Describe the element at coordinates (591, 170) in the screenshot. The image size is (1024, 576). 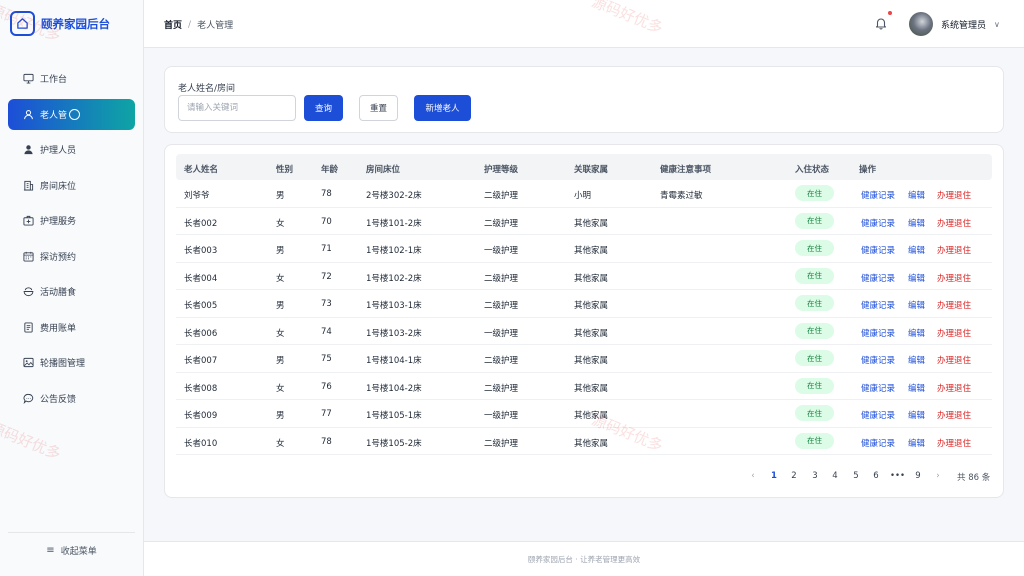
I see `column-header: 关联家属` at that location.